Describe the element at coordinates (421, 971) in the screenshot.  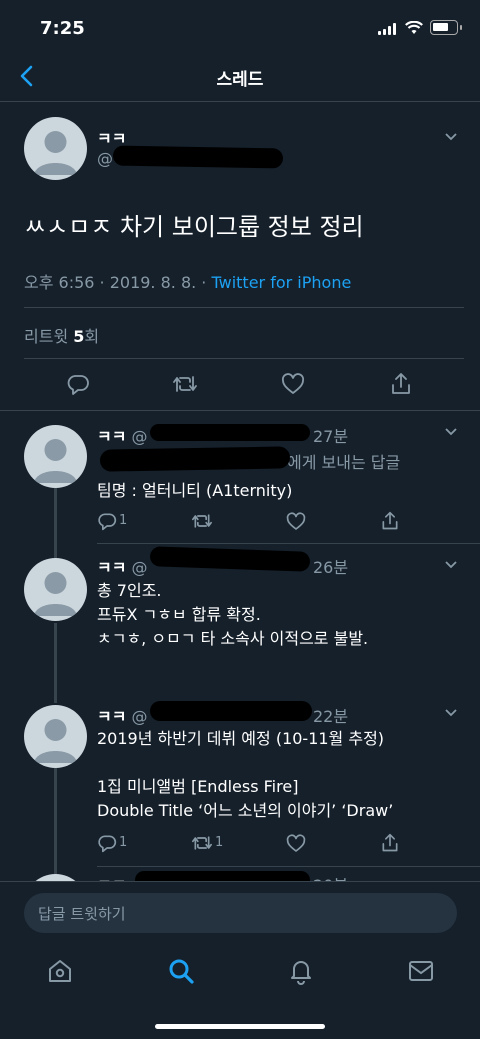
I see `messages-icon` at that location.